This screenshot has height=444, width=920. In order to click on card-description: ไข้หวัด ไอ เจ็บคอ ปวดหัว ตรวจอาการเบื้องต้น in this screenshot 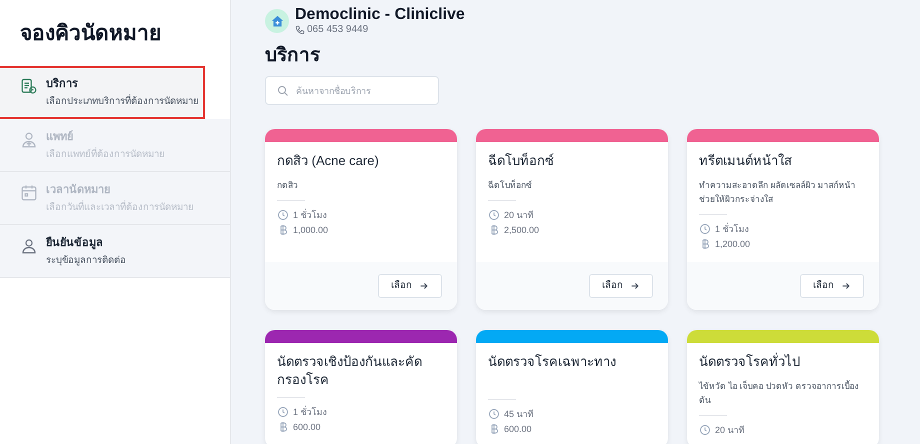, I will do `click(779, 393)`.